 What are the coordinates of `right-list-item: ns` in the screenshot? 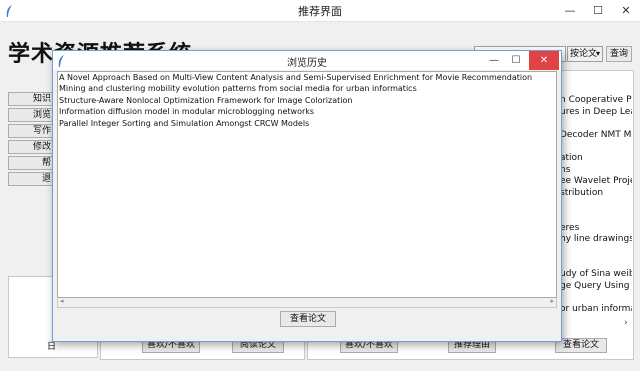 It's located at (596, 170).